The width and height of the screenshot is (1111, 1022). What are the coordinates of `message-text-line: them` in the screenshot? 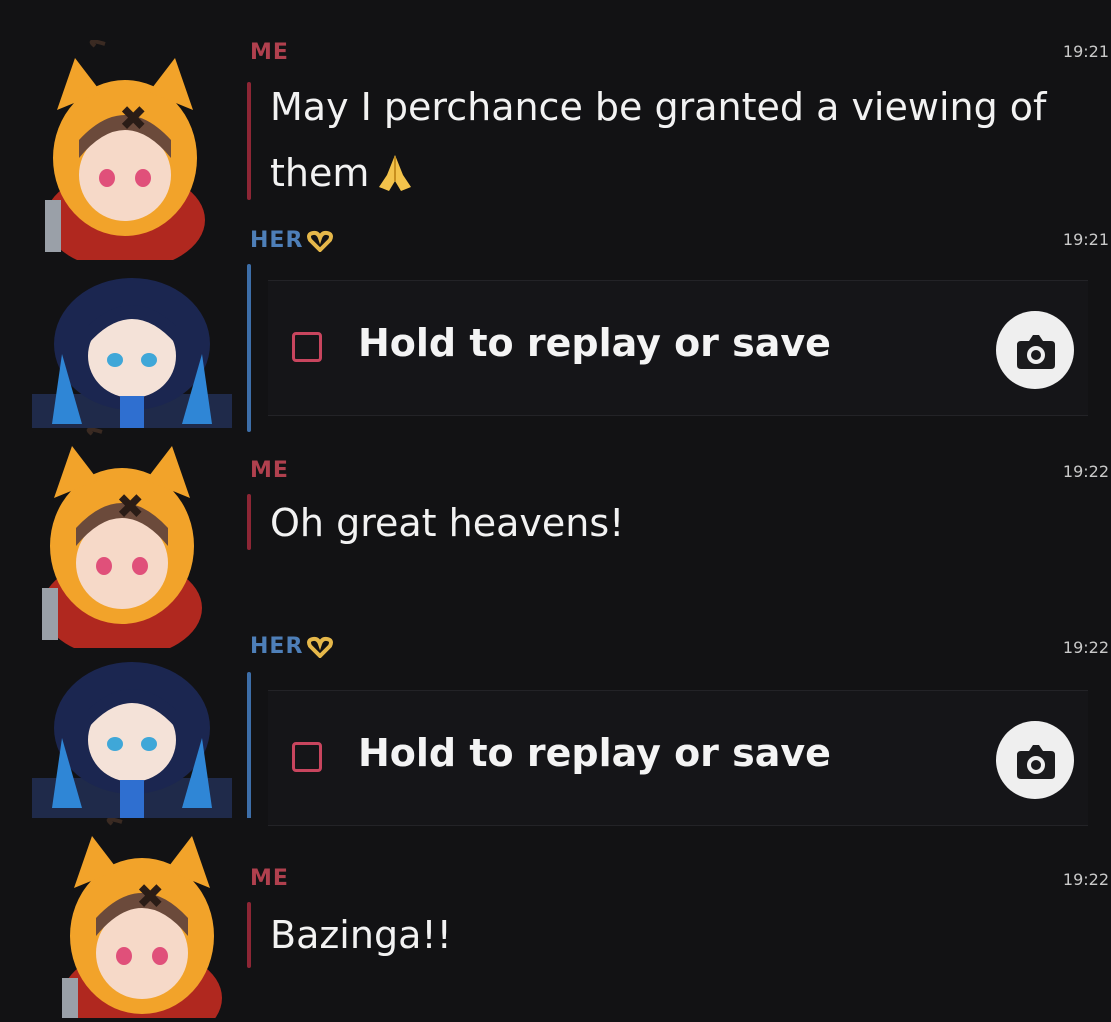 It's located at (320, 173).